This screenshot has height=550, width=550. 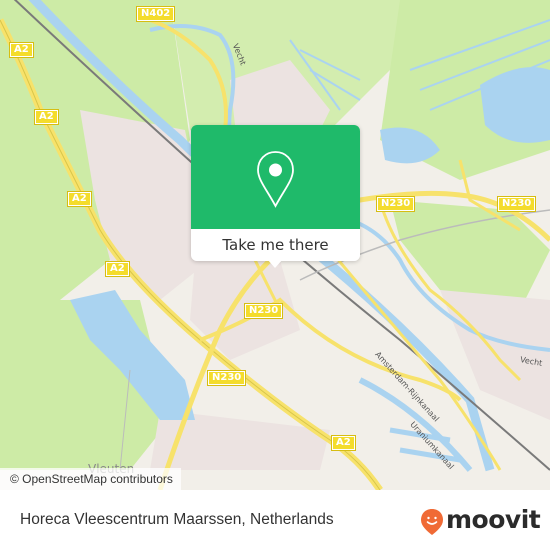 What do you see at coordinates (432, 522) in the screenshot?
I see `moovit-pin-icon` at bounding box center [432, 522].